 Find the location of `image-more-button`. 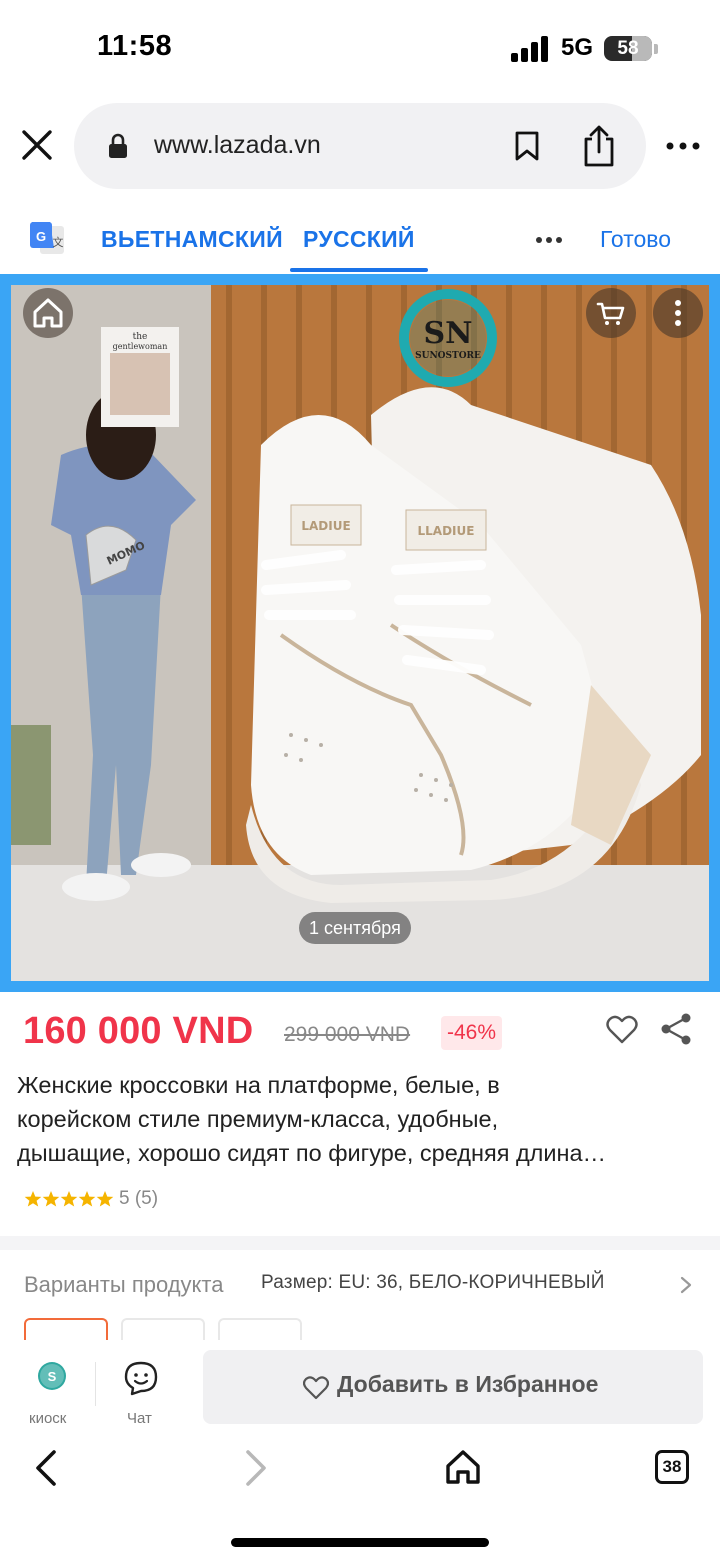

image-more-button is located at coordinates (678, 313).